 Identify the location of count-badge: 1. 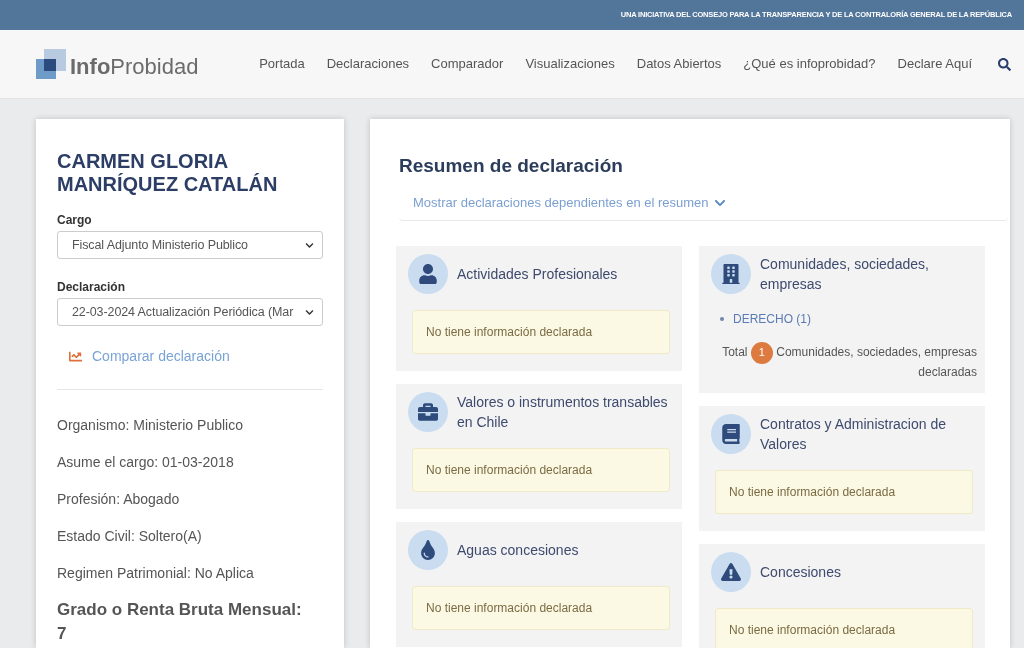
(761, 352).